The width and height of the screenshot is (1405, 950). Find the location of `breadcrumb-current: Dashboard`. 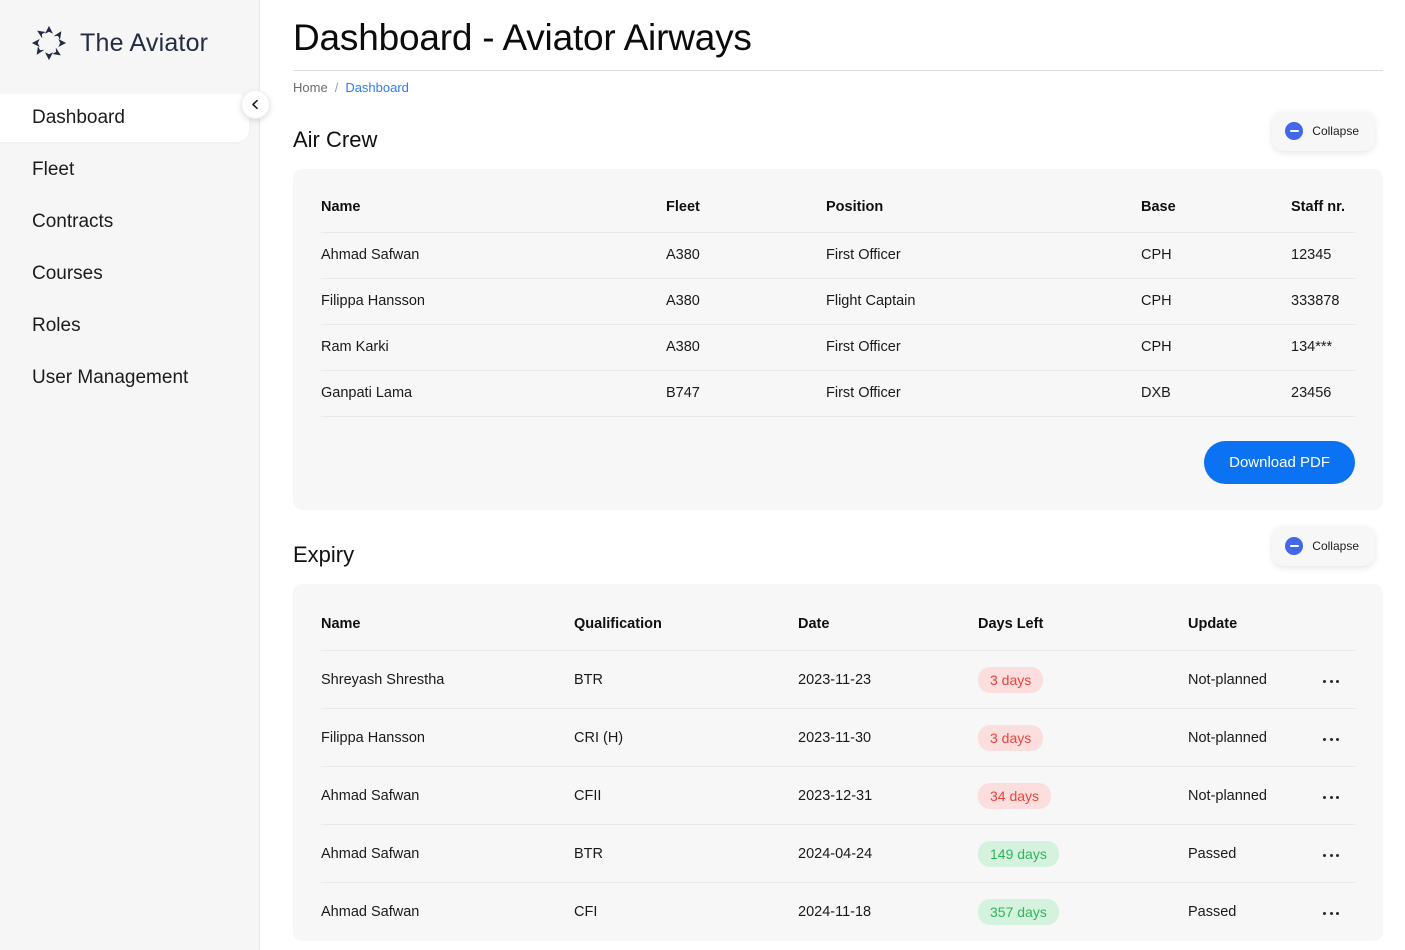

breadcrumb-current: Dashboard is located at coordinates (377, 87).